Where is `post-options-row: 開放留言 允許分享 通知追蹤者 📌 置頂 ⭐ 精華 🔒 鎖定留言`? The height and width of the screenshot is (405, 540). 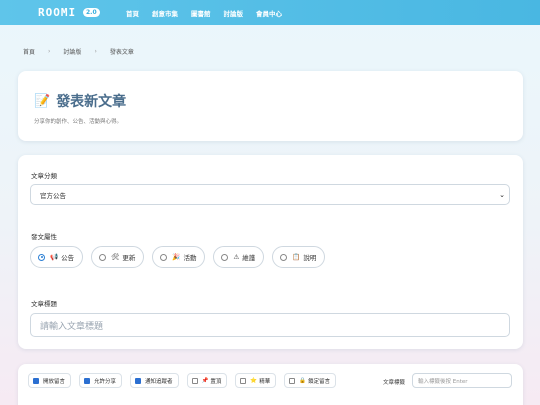
post-options-row: 開放留言 允許分享 通知追蹤者 📌 置頂 ⭐ 精華 🔒 鎖定留言 is located at coordinates (186, 380).